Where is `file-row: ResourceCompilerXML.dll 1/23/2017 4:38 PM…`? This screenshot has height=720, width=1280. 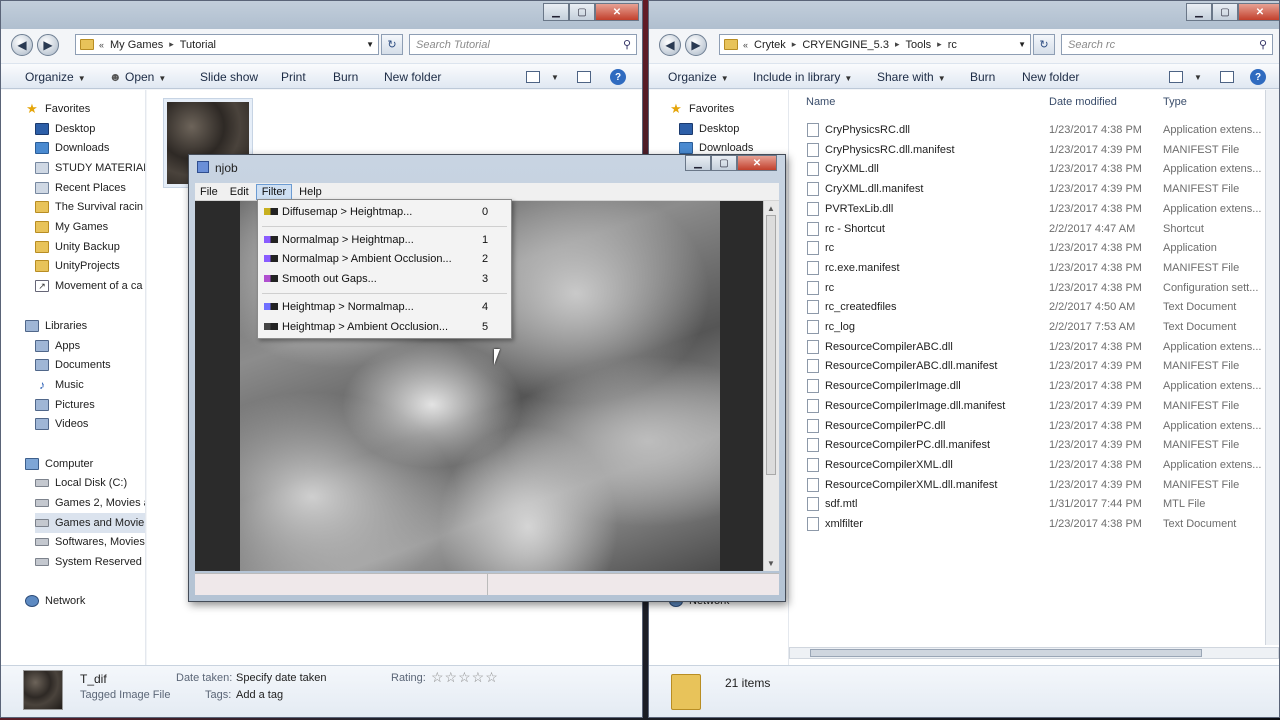 file-row: ResourceCompilerXML.dll 1/23/2017 4:38 PM… is located at coordinates (1034, 465).